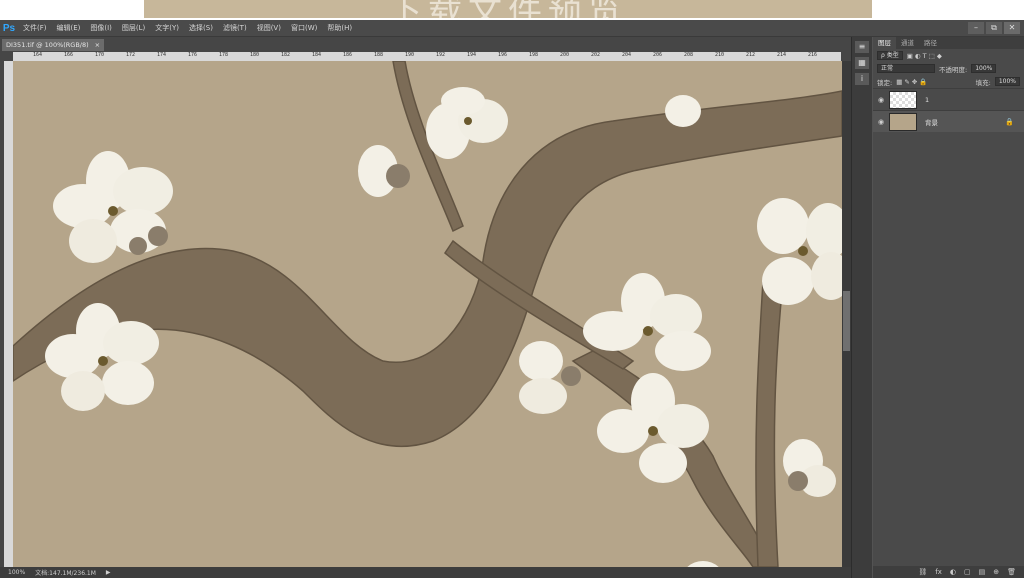  What do you see at coordinates (658, 55) in the screenshot?
I see `ruler-tick-label: 206` at bounding box center [658, 55].